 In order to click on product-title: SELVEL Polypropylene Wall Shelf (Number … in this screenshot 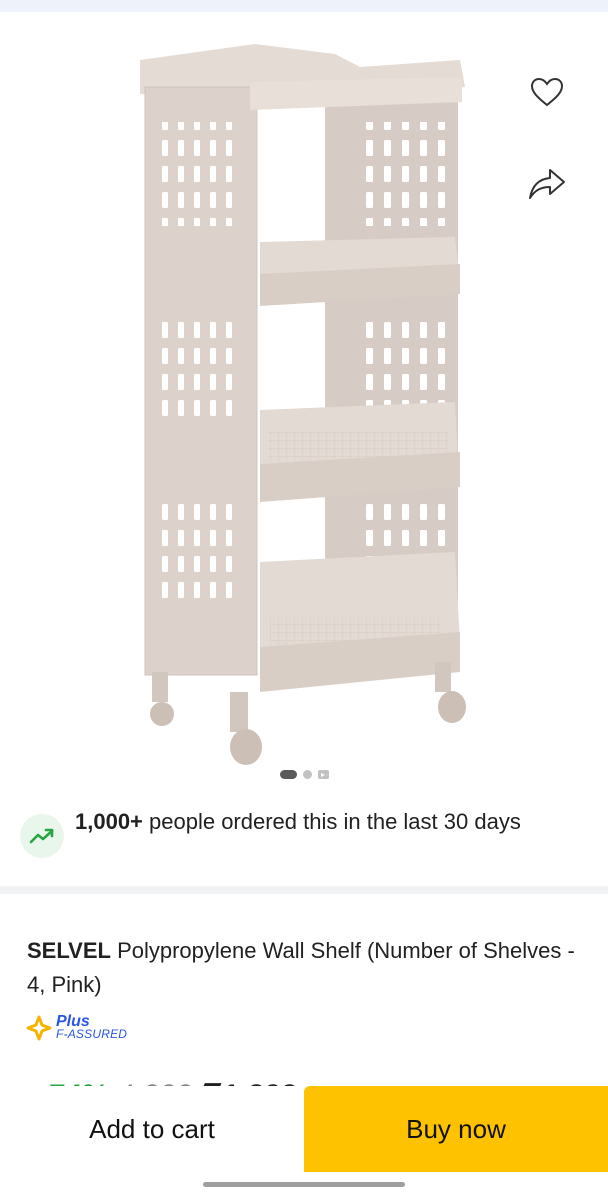, I will do `click(307, 968)`.